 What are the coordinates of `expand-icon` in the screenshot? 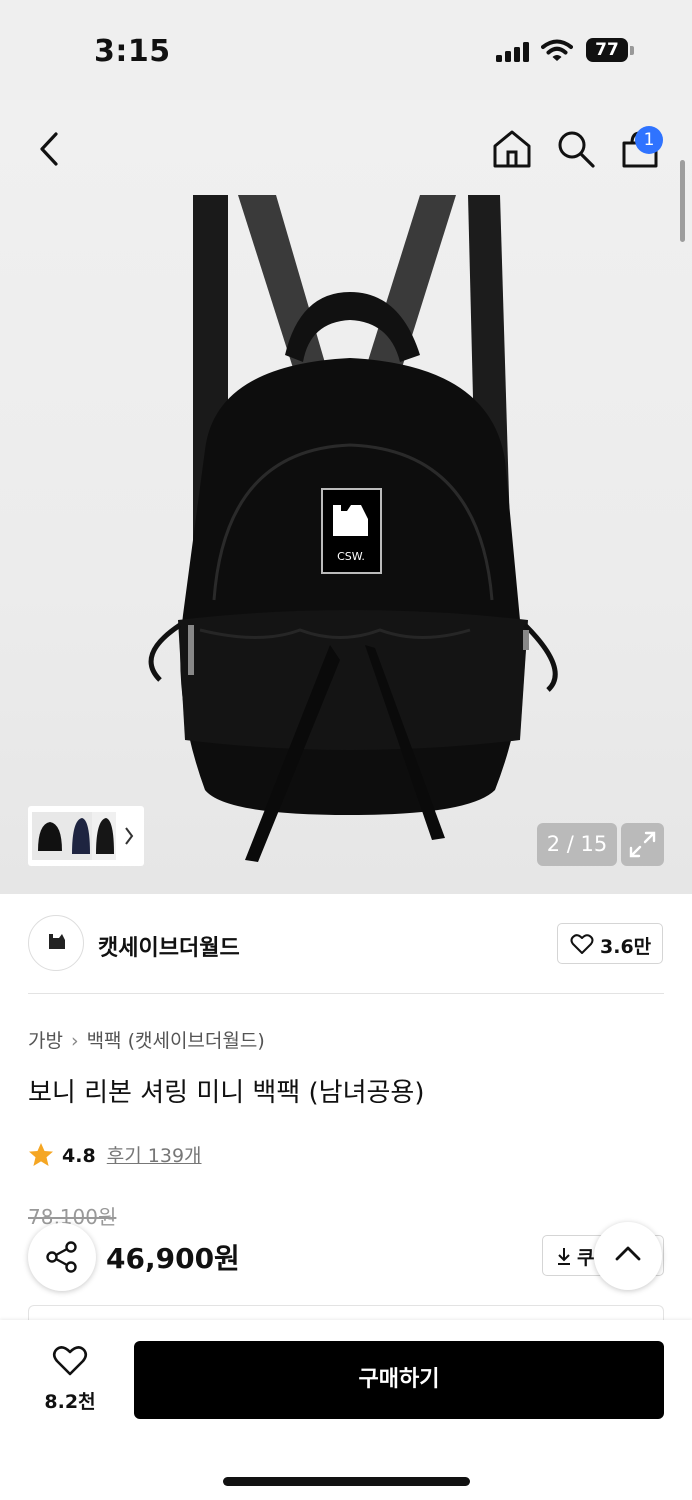 It's located at (642, 844).